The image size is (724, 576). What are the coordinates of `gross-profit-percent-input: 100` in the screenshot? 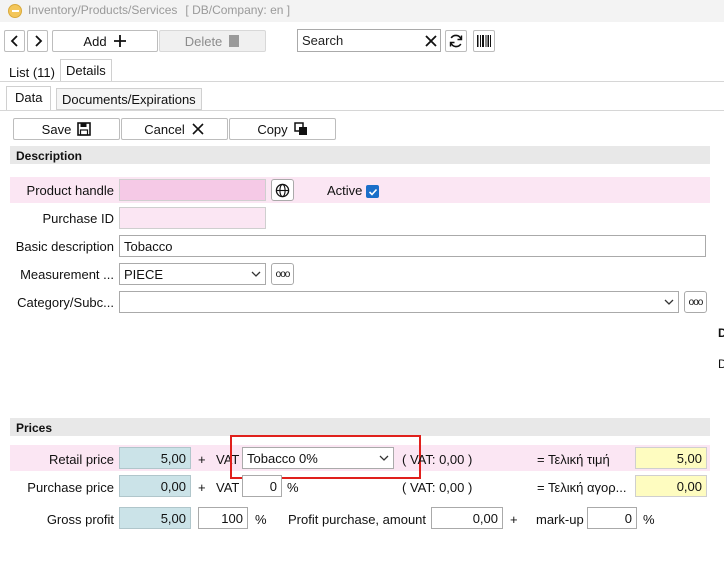 It's located at (223, 518).